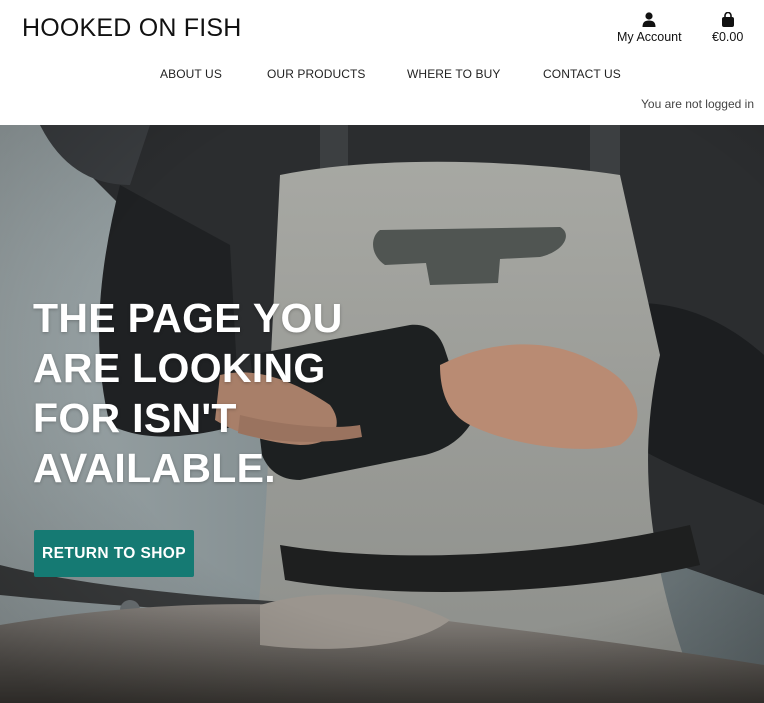 Image resolution: width=764 pixels, height=703 pixels. What do you see at coordinates (132, 28) in the screenshot?
I see `site-logo: HOOKED ON FISH` at bounding box center [132, 28].